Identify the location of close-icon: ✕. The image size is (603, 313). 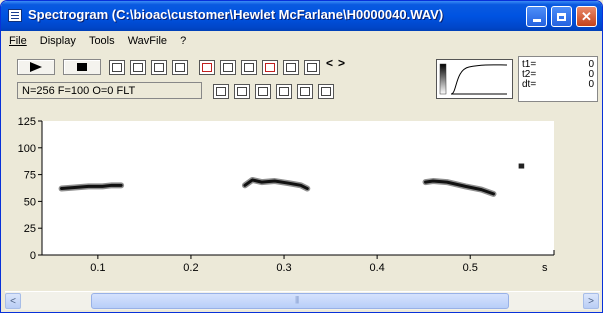
(586, 16).